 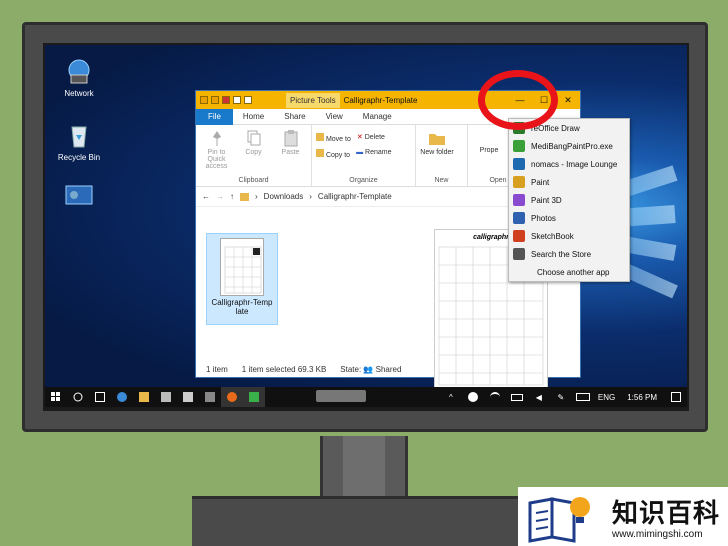 What do you see at coordinates (517, 397) in the screenshot?
I see `battery-icon` at bounding box center [517, 397].